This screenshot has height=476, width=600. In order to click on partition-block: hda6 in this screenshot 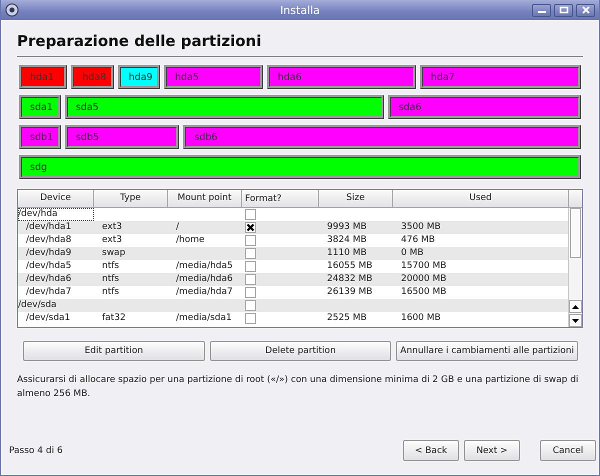, I will do `click(341, 77)`.